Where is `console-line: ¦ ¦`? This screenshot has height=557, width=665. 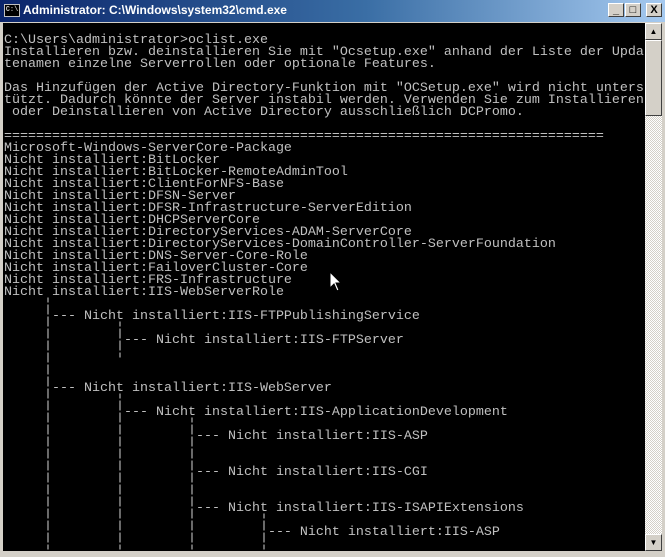
console-line: ¦ ¦ is located at coordinates (64, 352).